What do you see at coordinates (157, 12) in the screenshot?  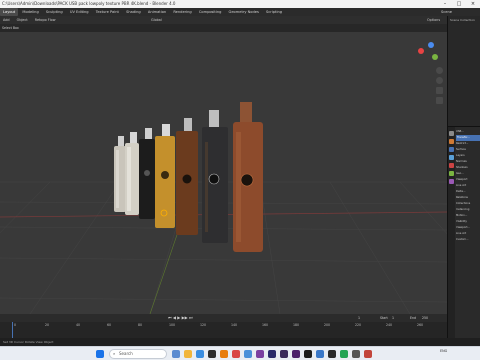 I see `tab-animation: Animation` at bounding box center [157, 12].